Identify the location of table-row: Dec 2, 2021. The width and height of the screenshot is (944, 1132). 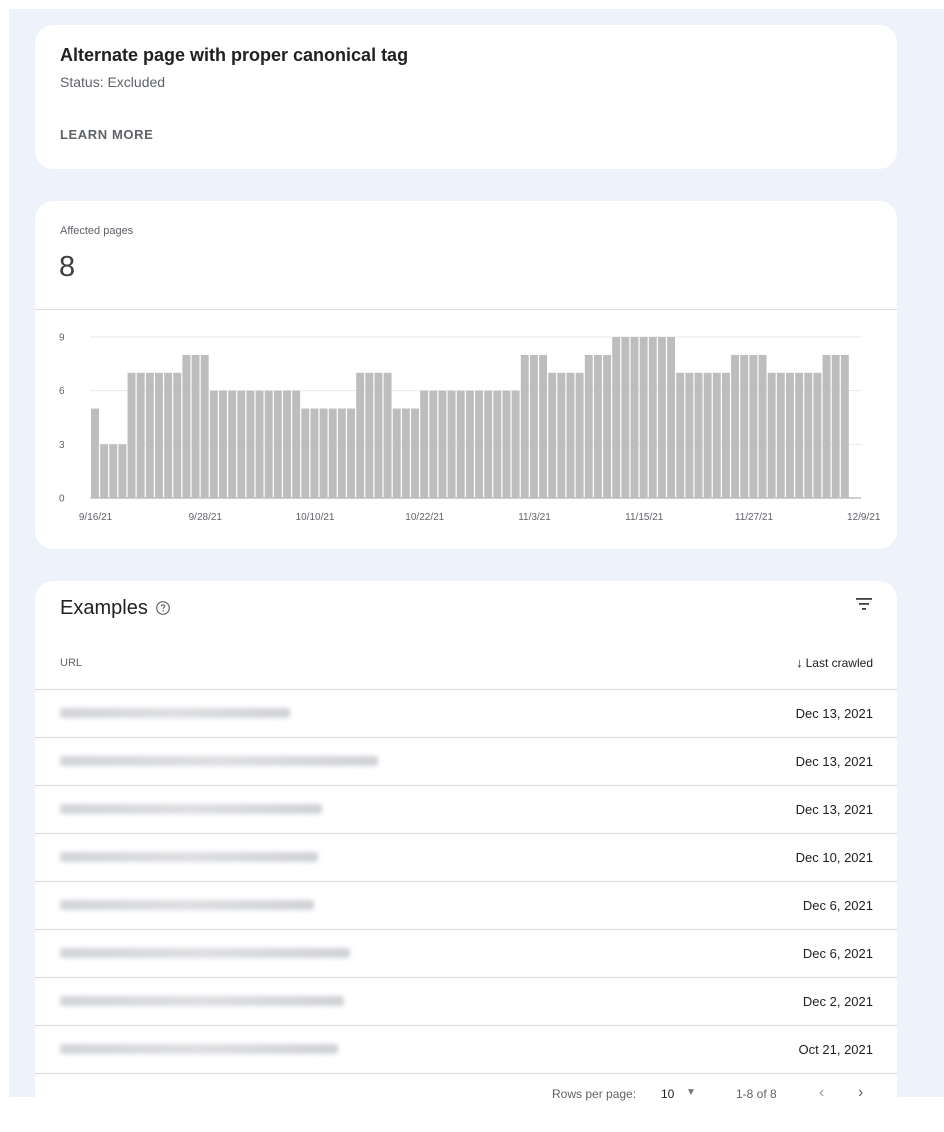
(466, 1002).